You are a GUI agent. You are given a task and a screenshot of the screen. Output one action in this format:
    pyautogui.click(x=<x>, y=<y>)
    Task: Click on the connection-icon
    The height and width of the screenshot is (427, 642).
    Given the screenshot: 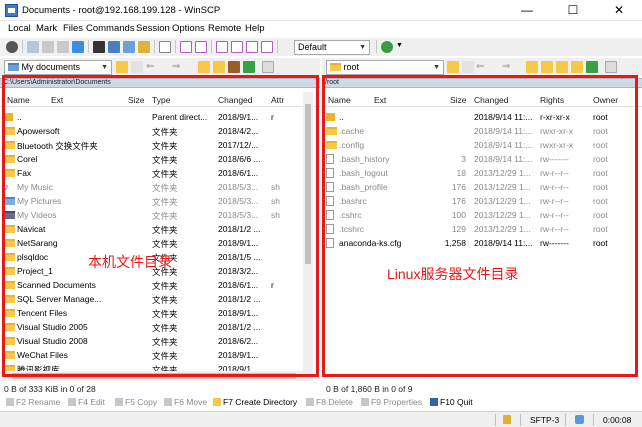 What is the action you would take?
    pyautogui.click(x=579, y=419)
    